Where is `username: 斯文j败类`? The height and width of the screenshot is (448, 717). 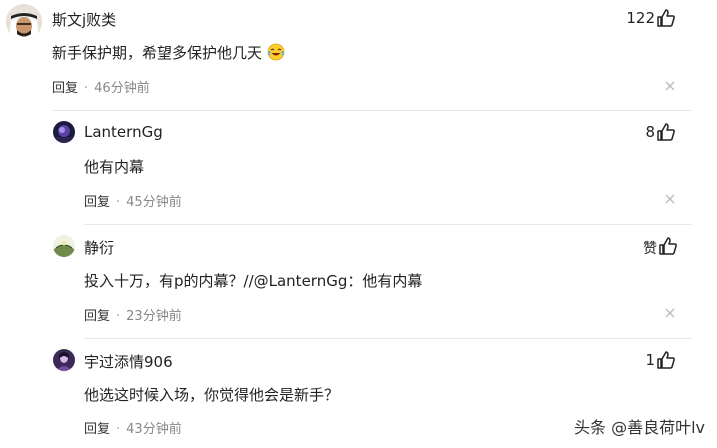 username: 斯文j败类 is located at coordinates (84, 19).